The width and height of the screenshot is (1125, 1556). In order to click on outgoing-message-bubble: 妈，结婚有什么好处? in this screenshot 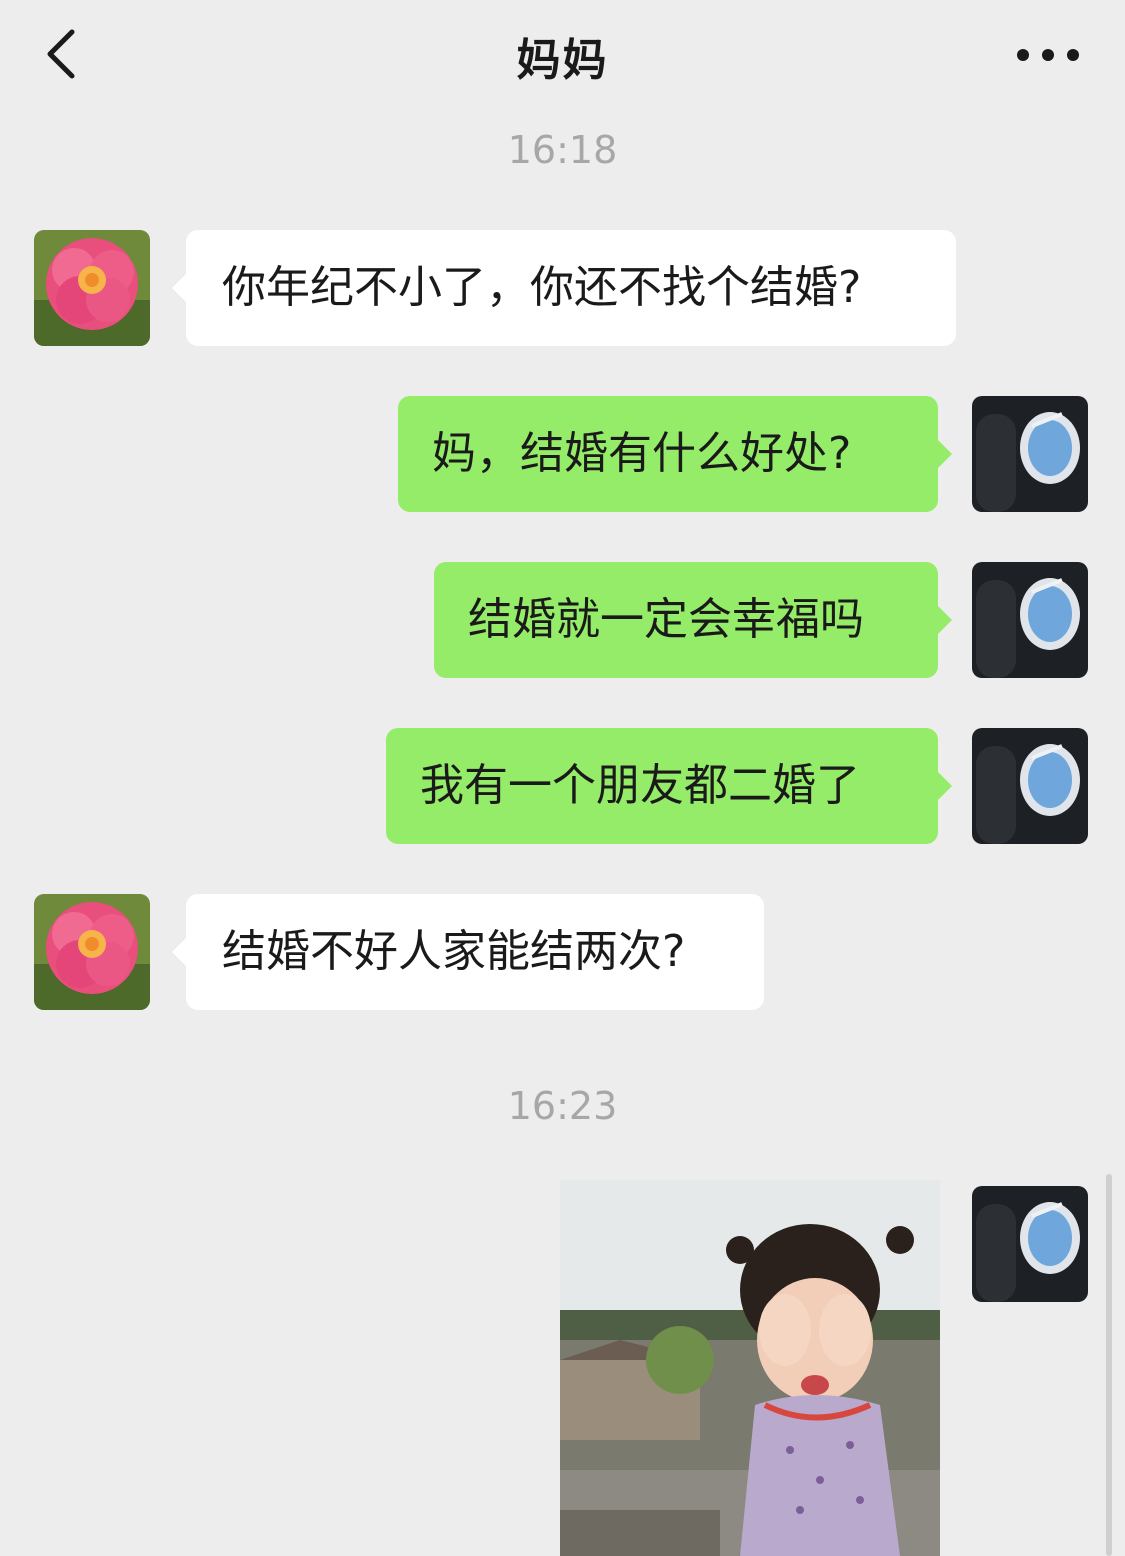, I will do `click(675, 454)`.